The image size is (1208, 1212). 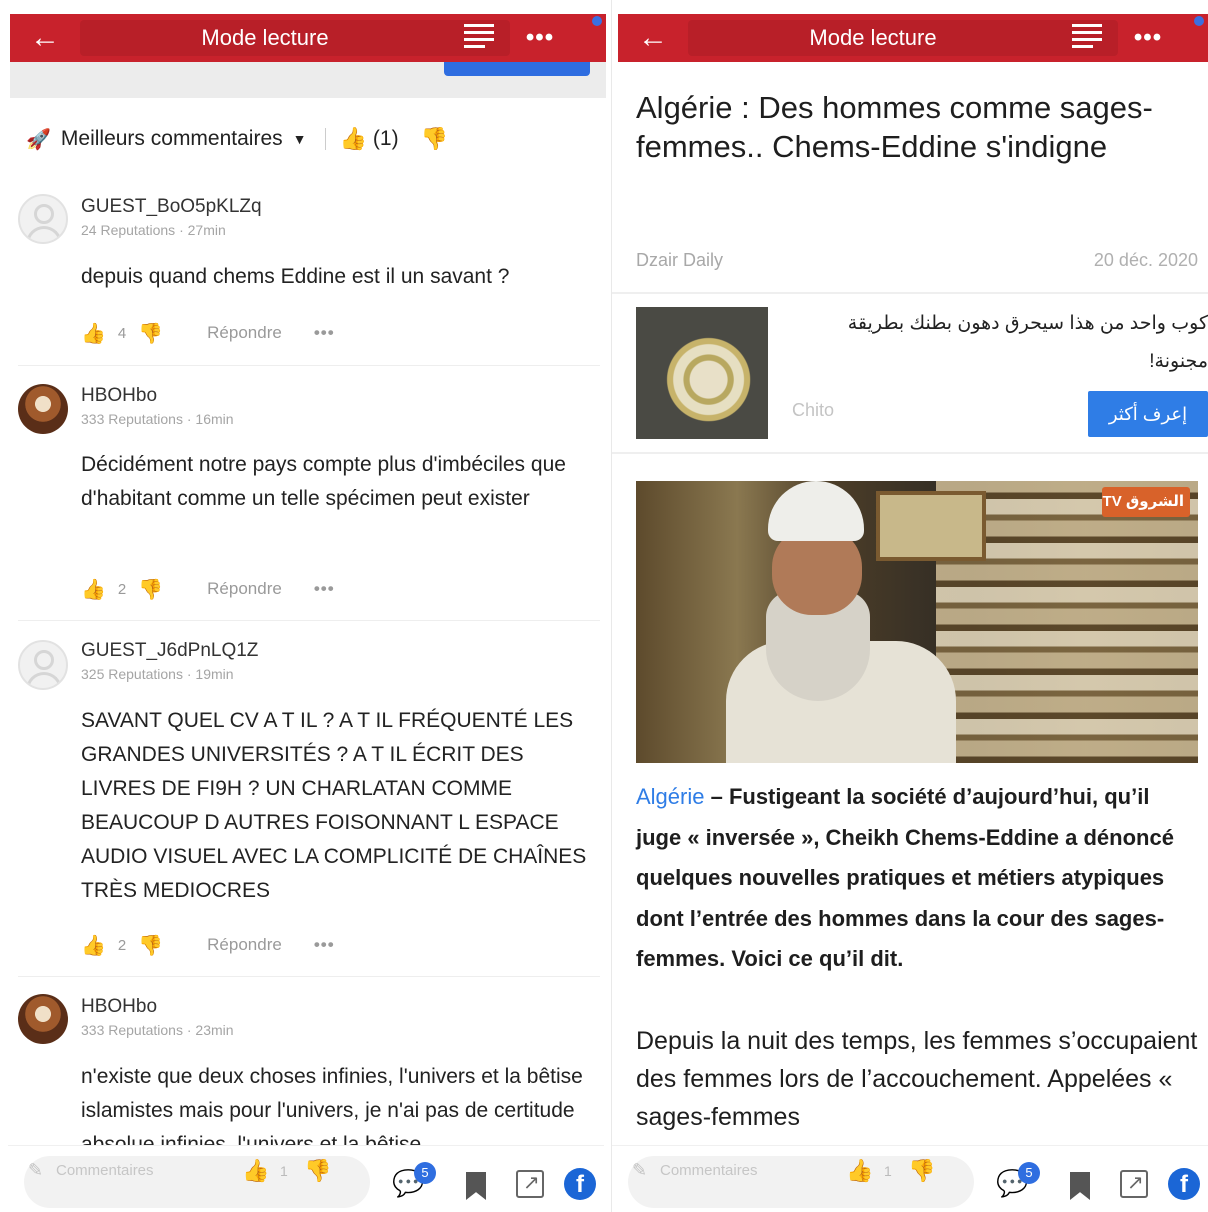 What do you see at coordinates (679, 260) in the screenshot?
I see `article-source: Dzair Daily` at bounding box center [679, 260].